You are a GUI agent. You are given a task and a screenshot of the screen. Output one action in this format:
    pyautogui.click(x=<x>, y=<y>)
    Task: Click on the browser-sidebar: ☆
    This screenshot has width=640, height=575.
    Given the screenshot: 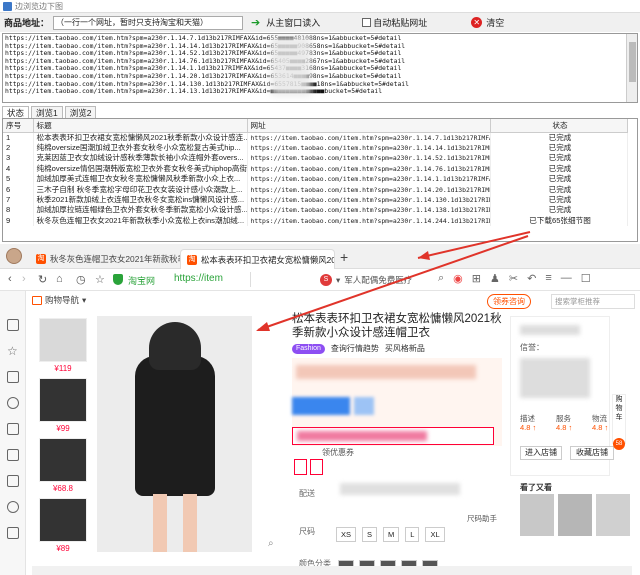 What is the action you would take?
    pyautogui.click(x=13, y=433)
    